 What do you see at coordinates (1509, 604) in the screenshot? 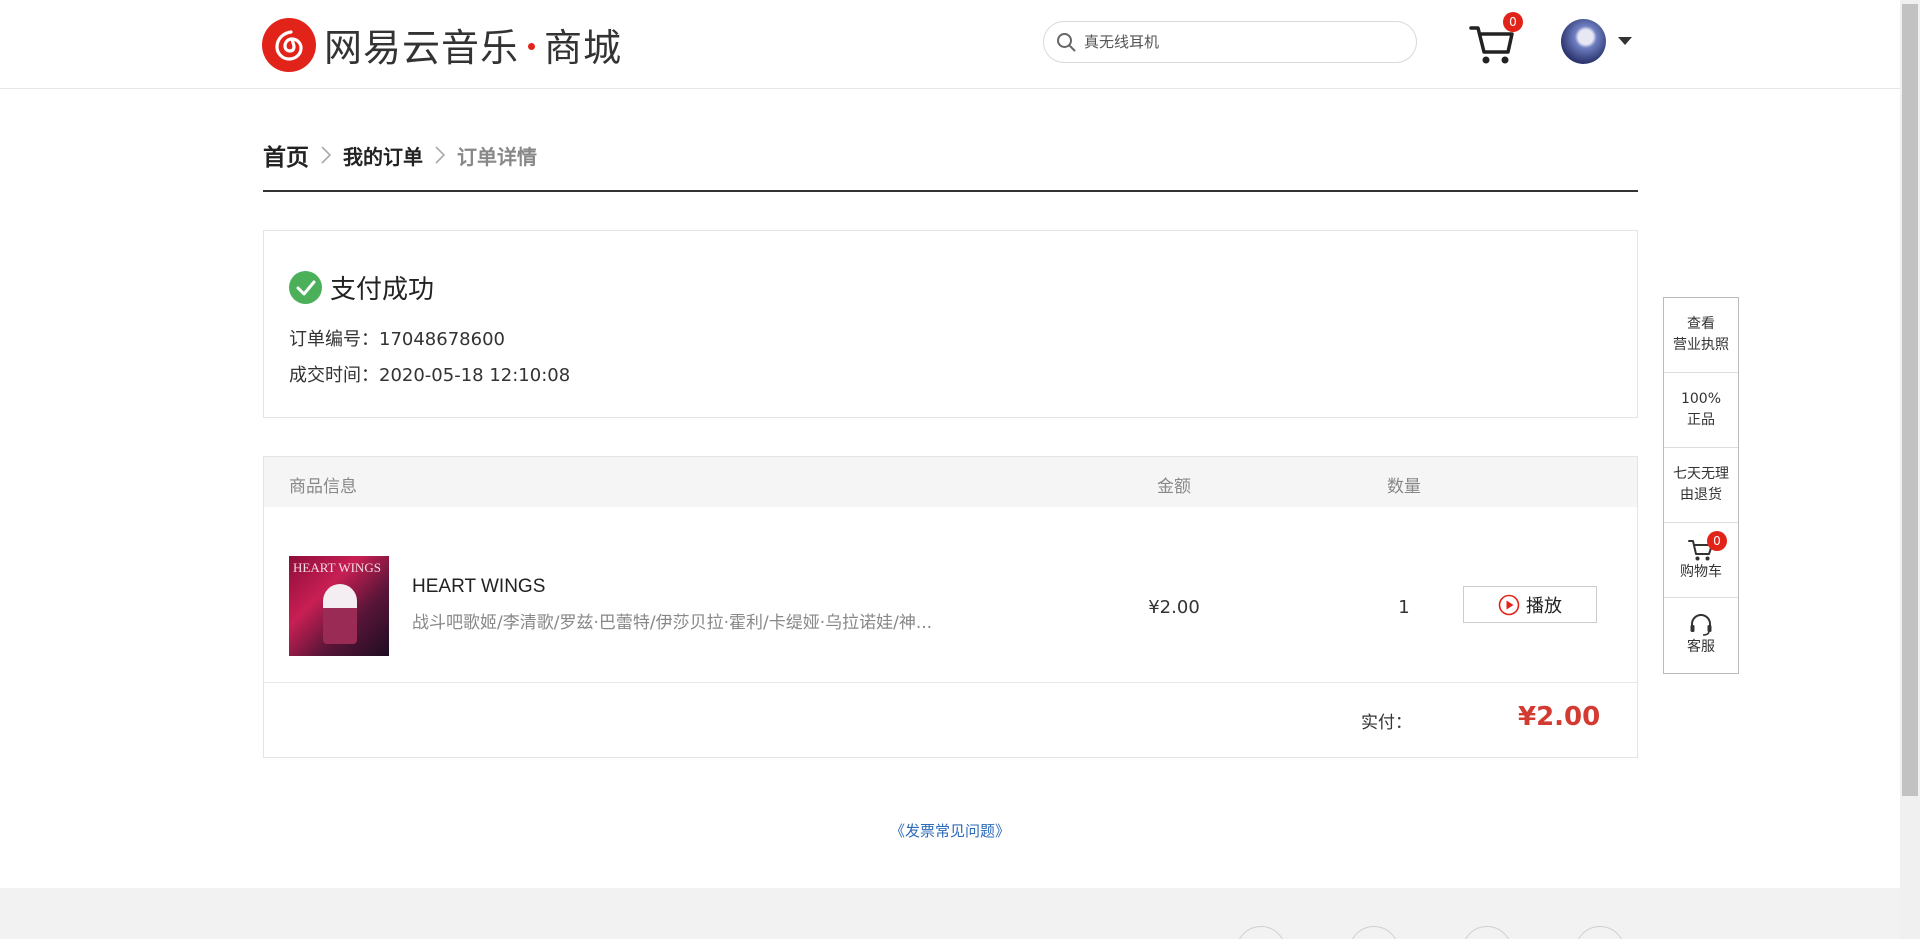
I see `play-circle-icon` at bounding box center [1509, 604].